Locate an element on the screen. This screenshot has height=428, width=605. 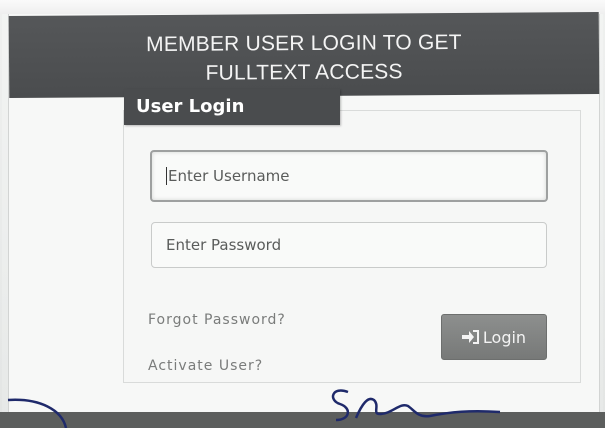
username-placeholder: Enter Username is located at coordinates (229, 176).